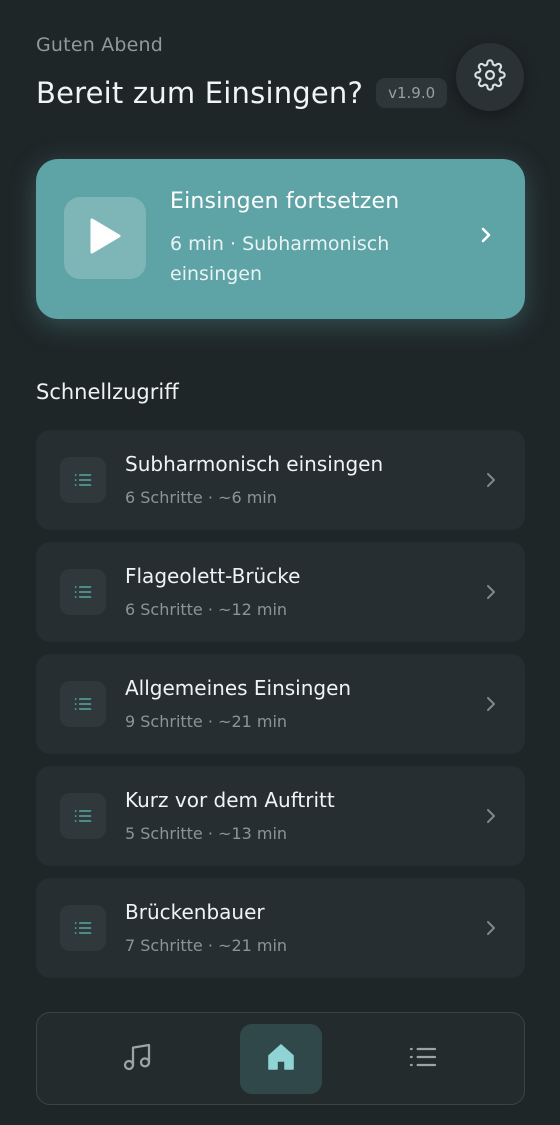  I want to click on nav-music-button, so click(137, 1059).